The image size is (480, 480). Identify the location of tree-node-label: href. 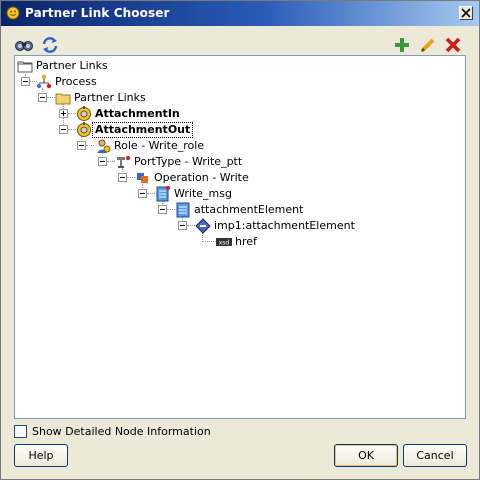
(246, 241).